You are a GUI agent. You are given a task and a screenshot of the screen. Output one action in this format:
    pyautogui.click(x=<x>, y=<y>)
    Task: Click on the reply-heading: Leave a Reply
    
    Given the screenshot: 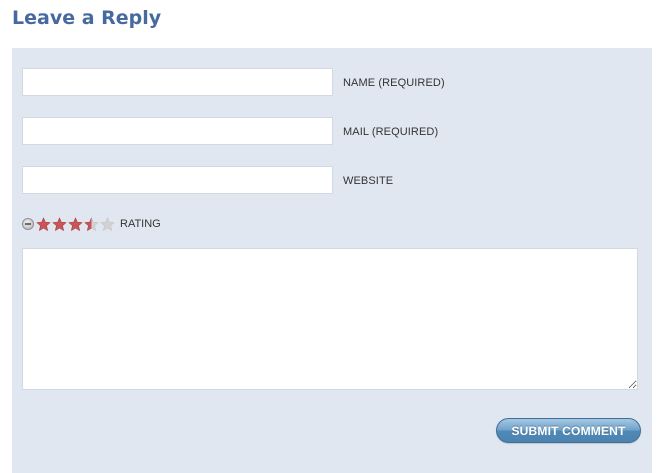 What is the action you would take?
    pyautogui.click(x=87, y=18)
    